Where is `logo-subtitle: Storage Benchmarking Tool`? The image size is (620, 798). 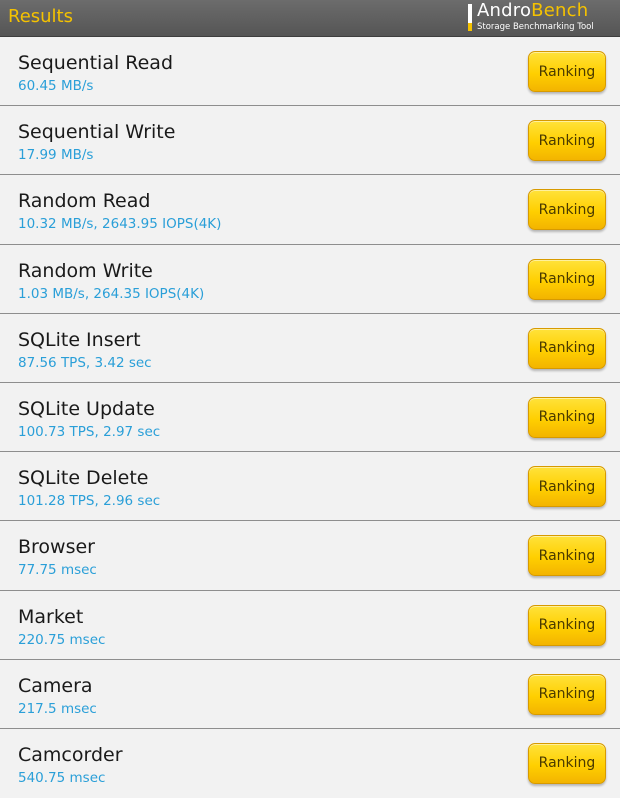
logo-subtitle: Storage Benchmarking Tool is located at coordinates (535, 27).